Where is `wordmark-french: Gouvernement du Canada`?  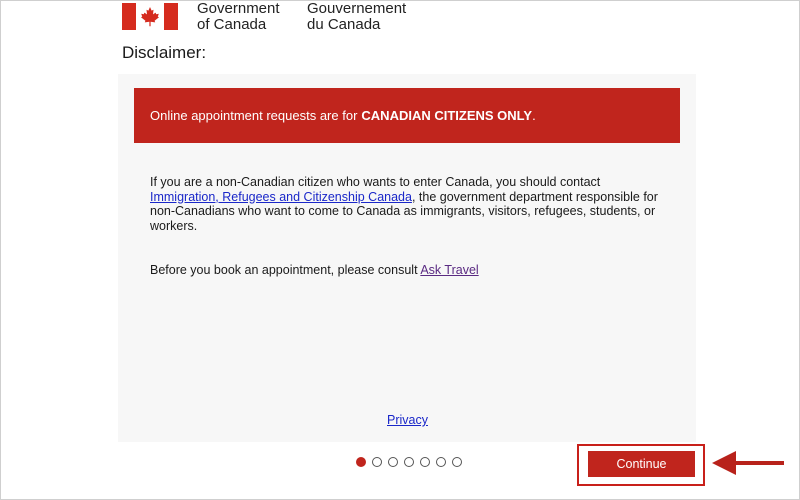 wordmark-french: Gouvernement du Canada is located at coordinates (356, 17).